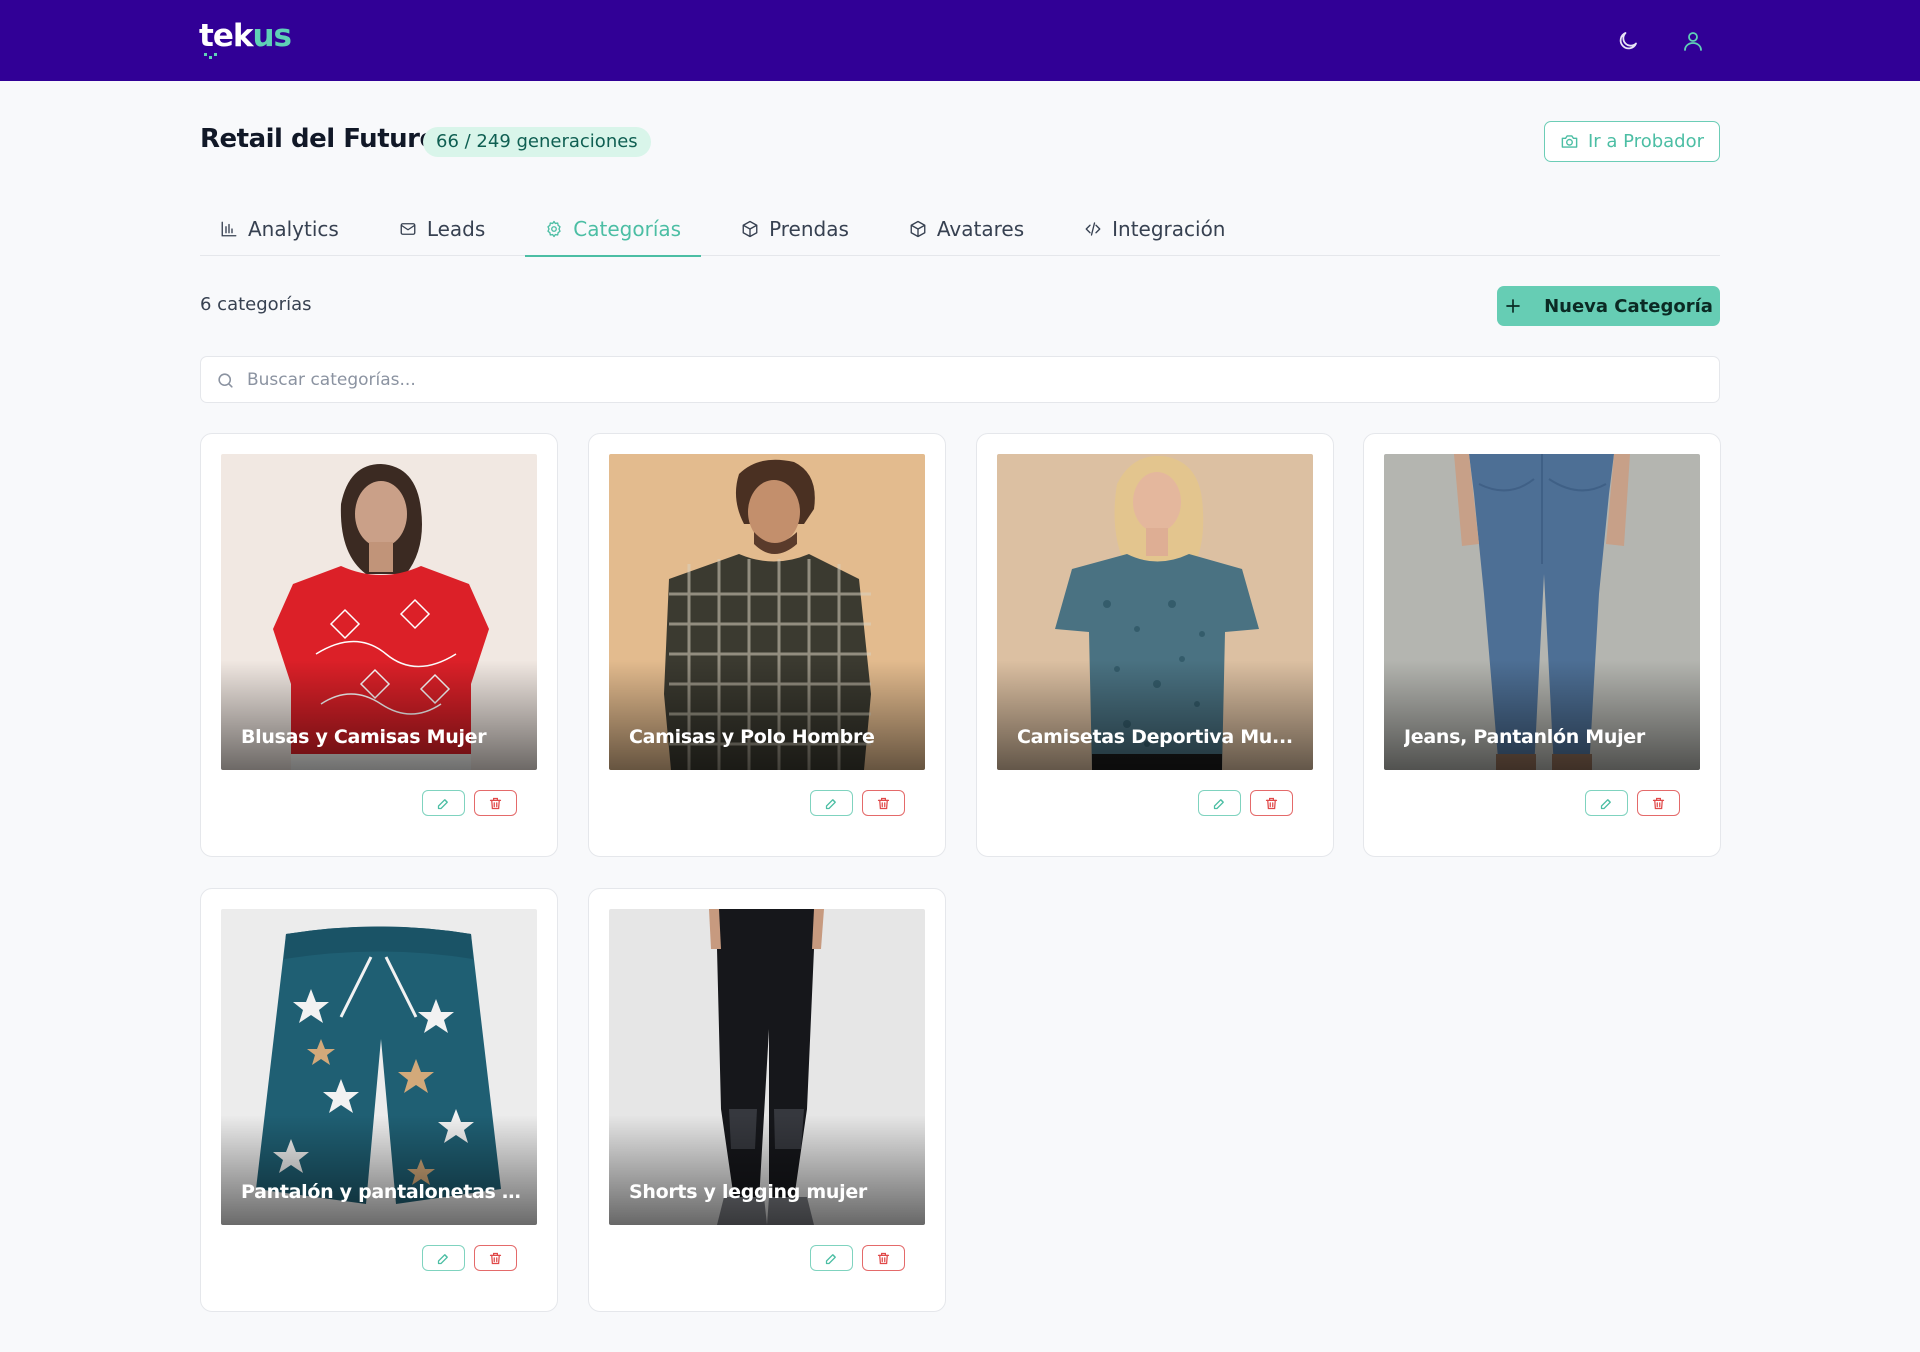 Image resolution: width=1920 pixels, height=1352 pixels. What do you see at coordinates (456, 229) in the screenshot?
I see `tab-label: Leads` at bounding box center [456, 229].